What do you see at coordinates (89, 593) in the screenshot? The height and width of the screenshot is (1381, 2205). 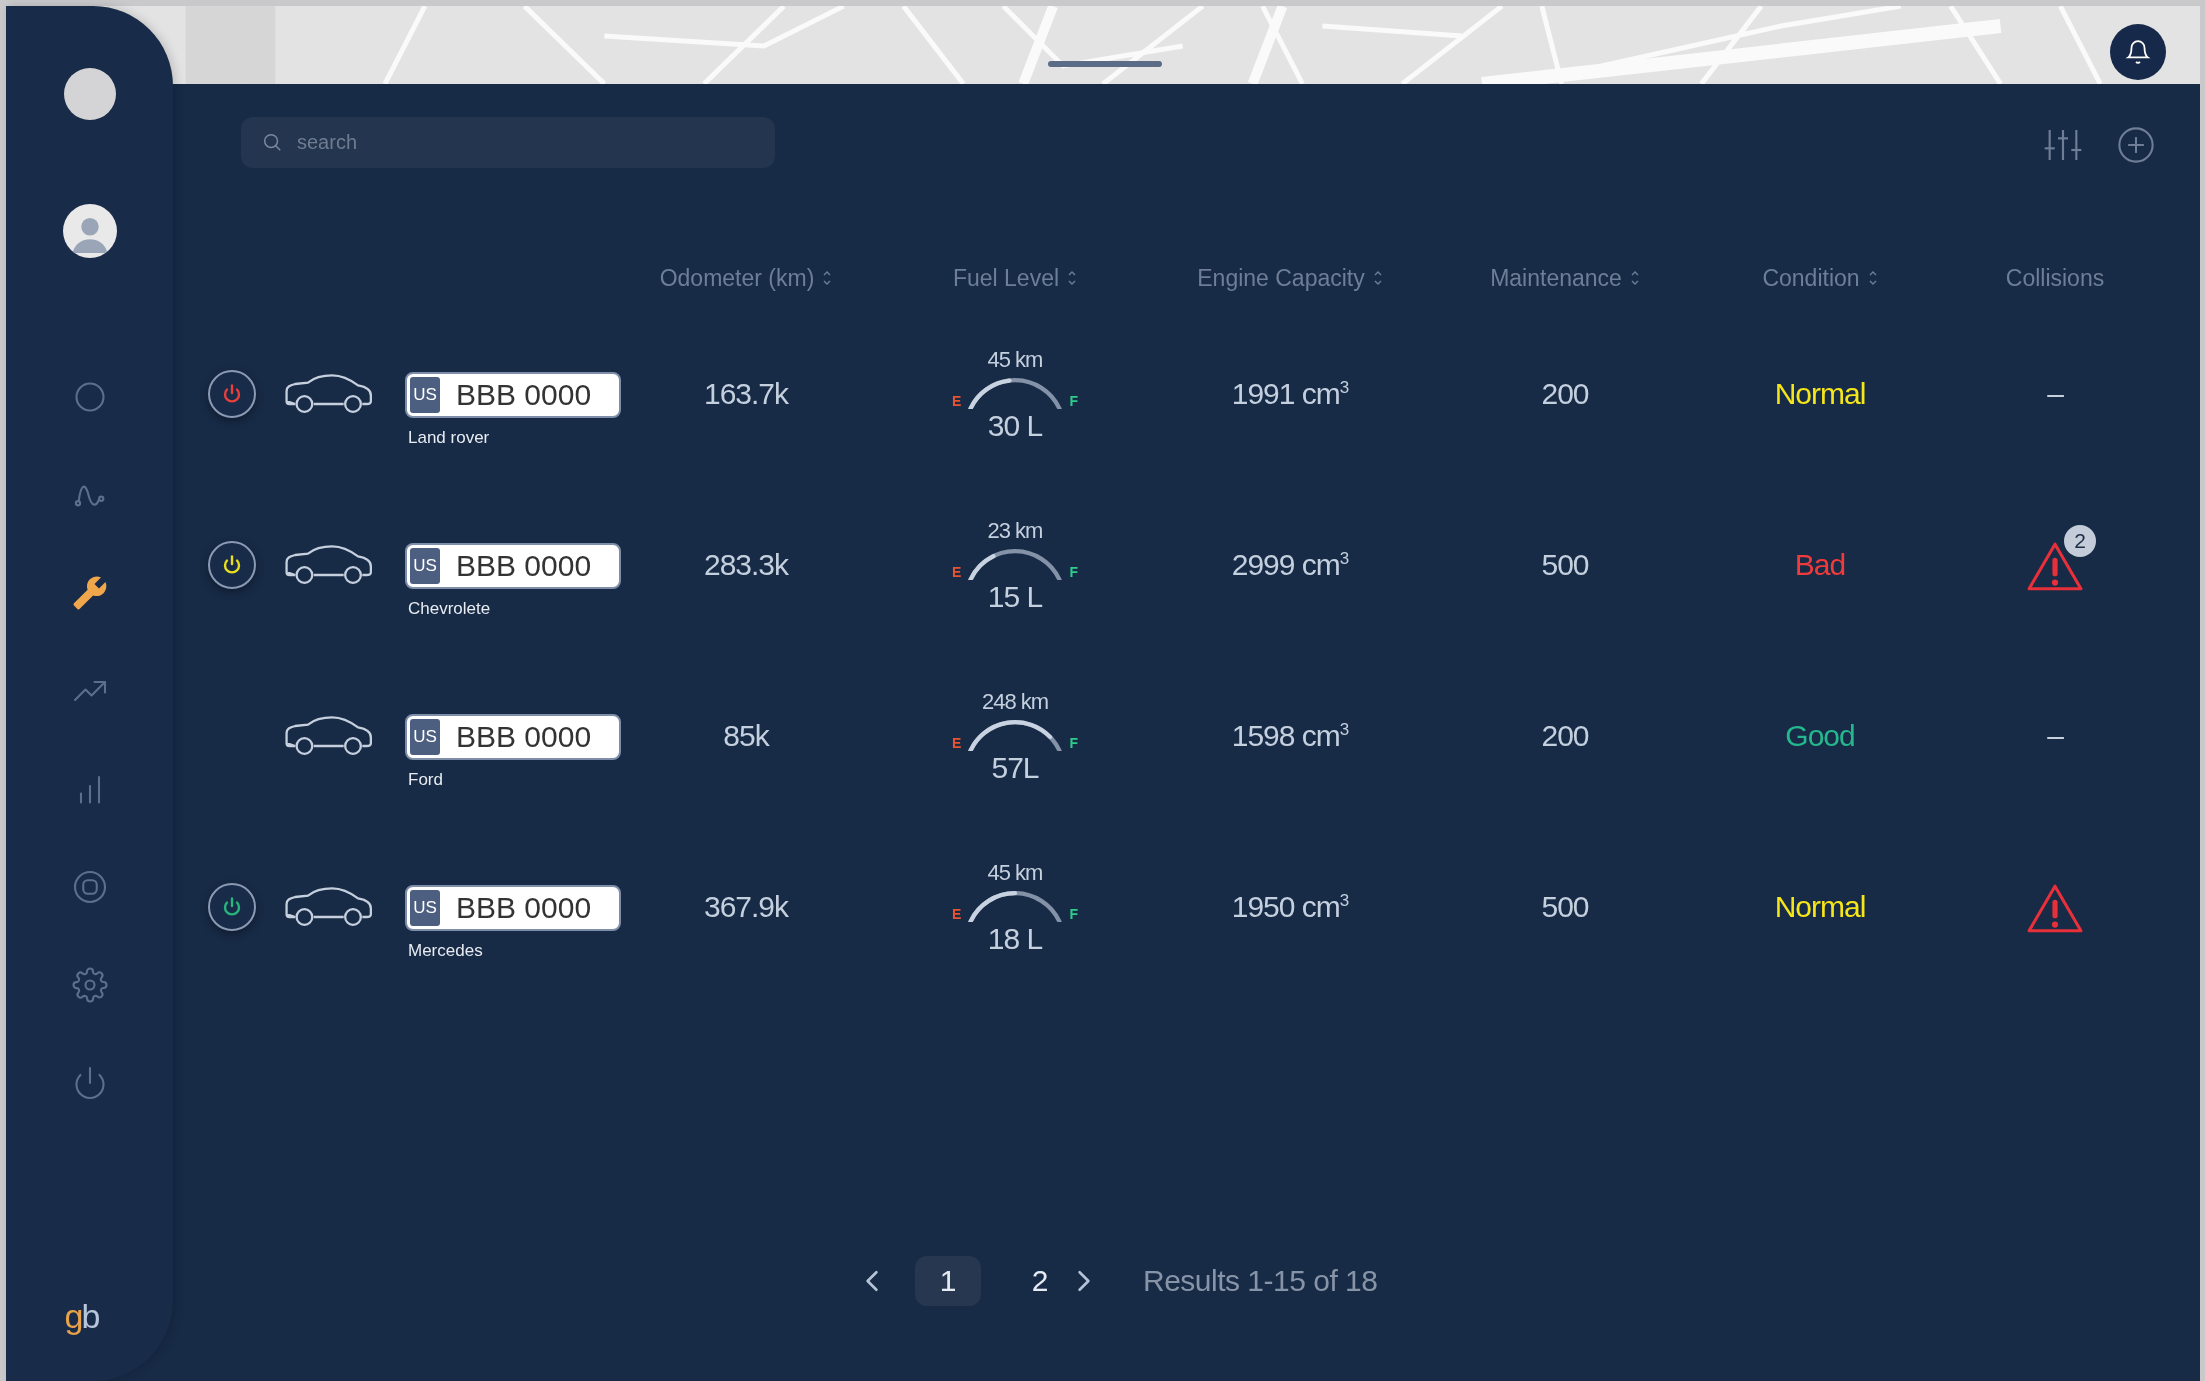 I see `wrench-icon` at bounding box center [89, 593].